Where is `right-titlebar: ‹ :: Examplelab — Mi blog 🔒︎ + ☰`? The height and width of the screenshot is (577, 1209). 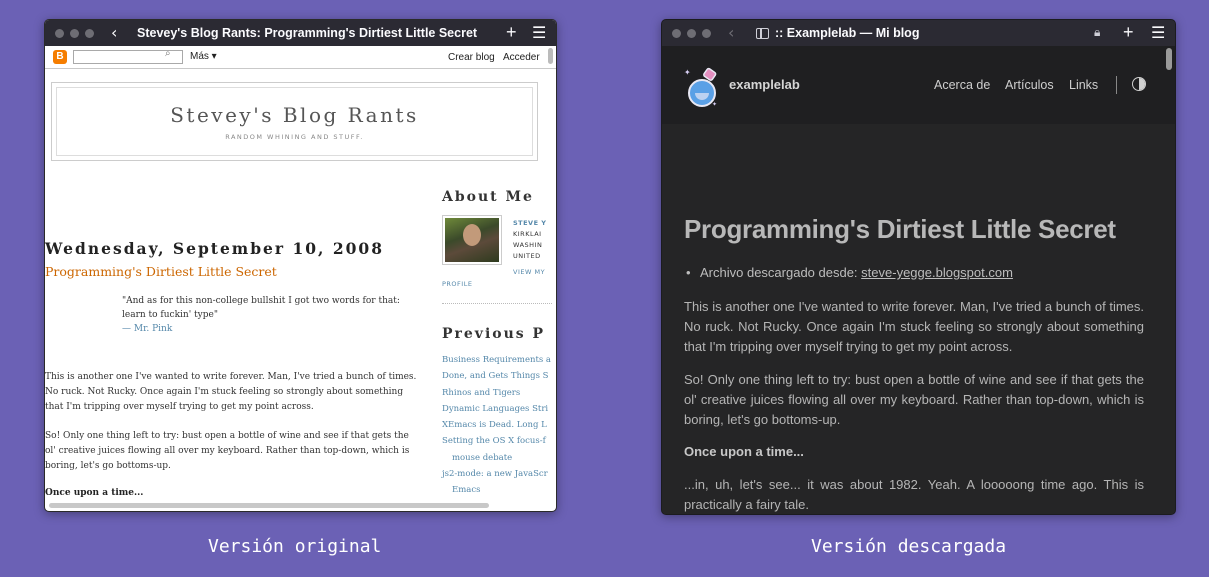 right-titlebar: ‹ :: Examplelab — Mi blog 🔒︎ + ☰ is located at coordinates (918, 33).